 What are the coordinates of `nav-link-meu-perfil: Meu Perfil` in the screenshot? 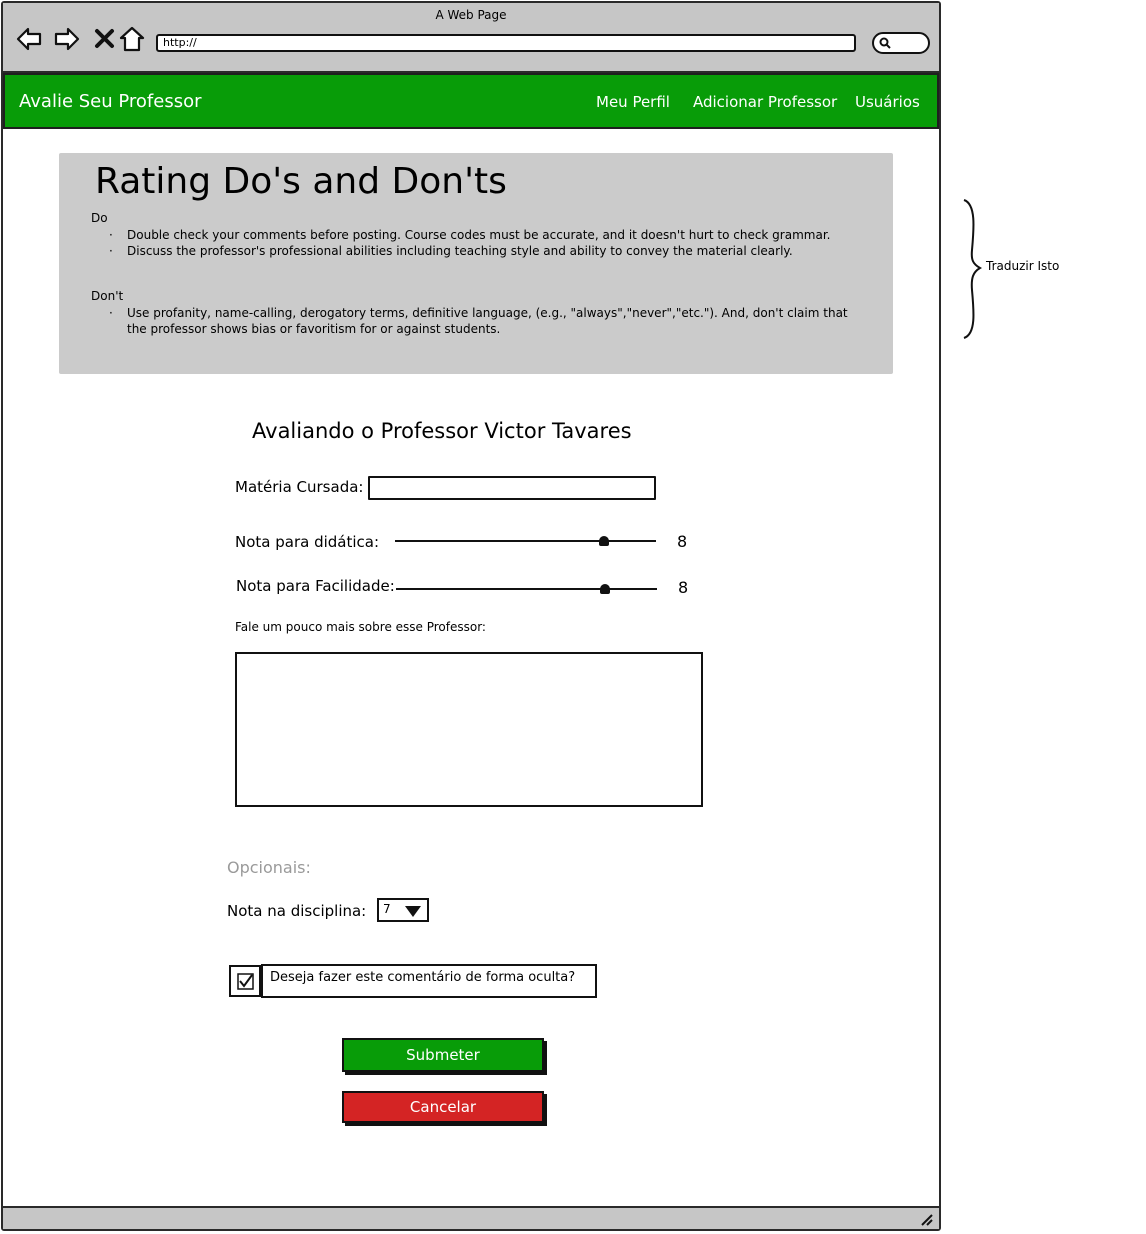 It's located at (633, 102).